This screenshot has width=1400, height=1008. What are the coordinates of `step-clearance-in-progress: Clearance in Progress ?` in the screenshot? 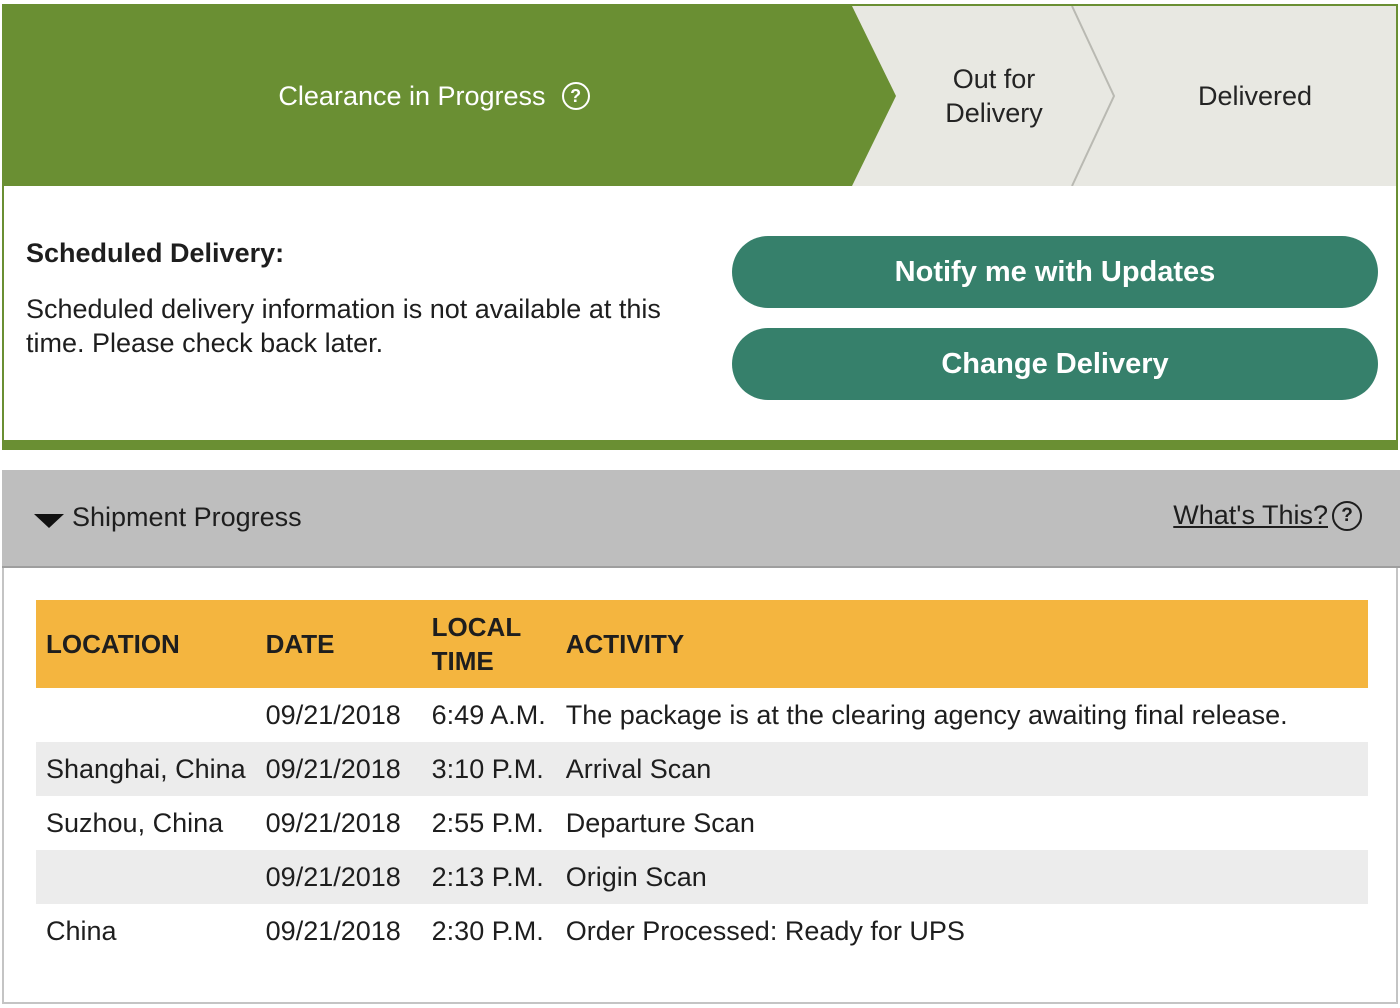 It's located at (434, 96).